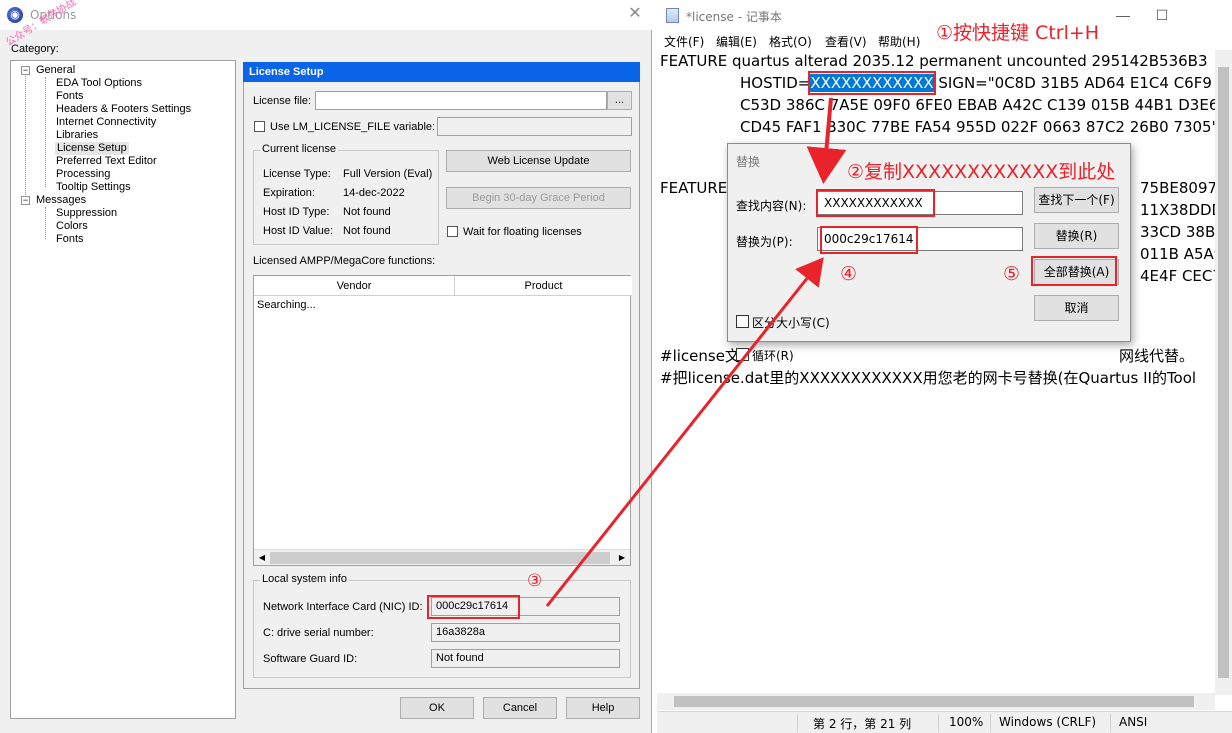 Image resolution: width=1232 pixels, height=733 pixels. Describe the element at coordinates (92, 148) in the screenshot. I see `tree-item-license-setup: License Setup` at that location.